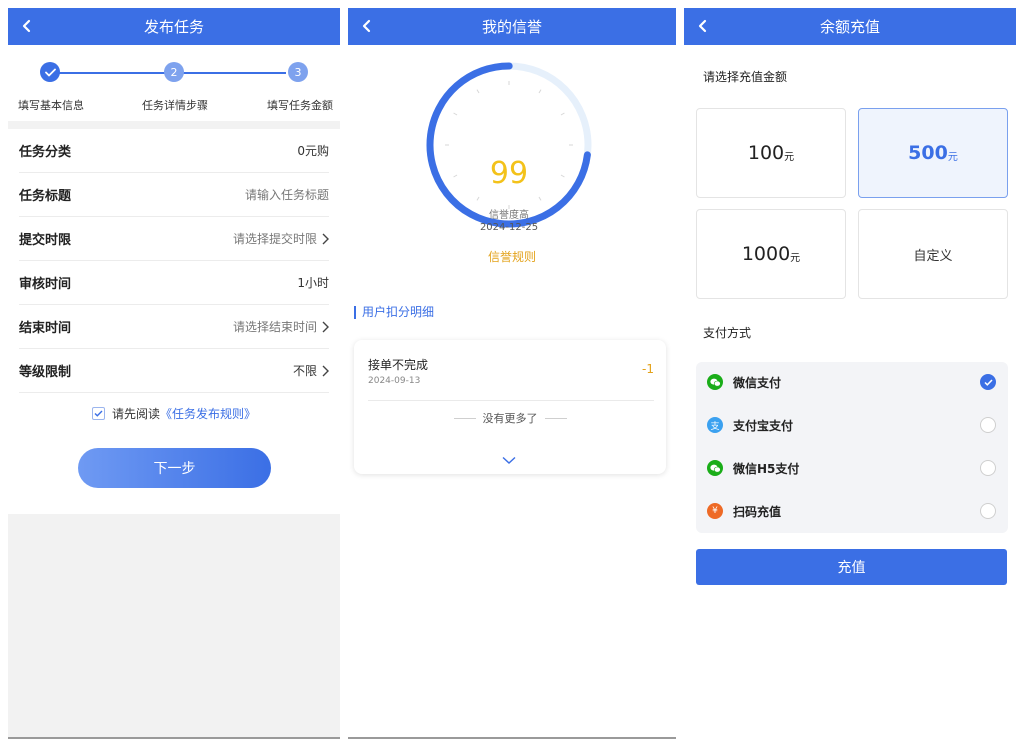  I want to click on page-title: 余额充值, so click(849, 27).